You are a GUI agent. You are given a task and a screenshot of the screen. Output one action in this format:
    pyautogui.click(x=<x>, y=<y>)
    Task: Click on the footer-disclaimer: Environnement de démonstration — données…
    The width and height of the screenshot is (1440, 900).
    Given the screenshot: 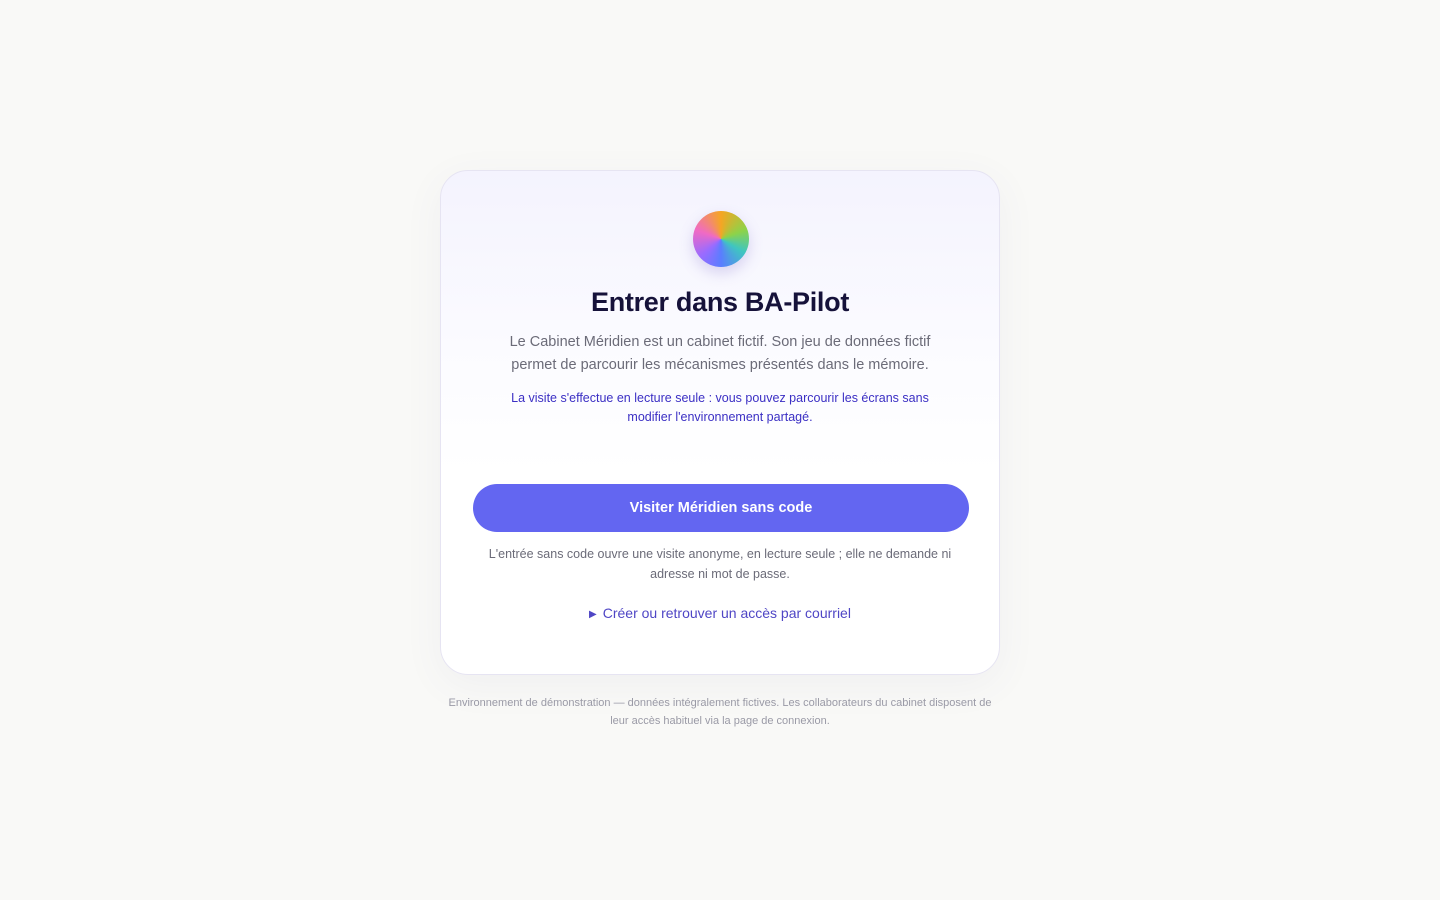 What is the action you would take?
    pyautogui.click(x=720, y=712)
    